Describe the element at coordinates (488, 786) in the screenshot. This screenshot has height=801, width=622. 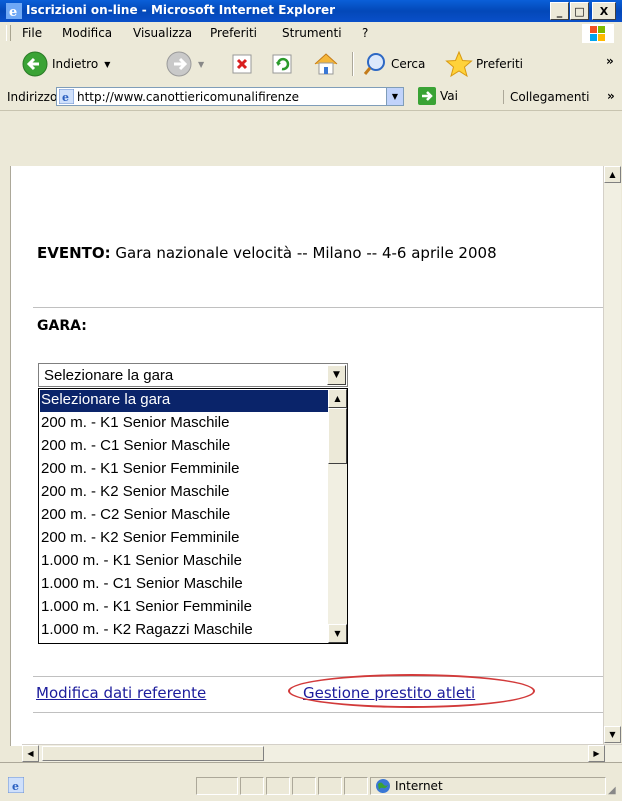
I see `zone-cell: Internet` at that location.